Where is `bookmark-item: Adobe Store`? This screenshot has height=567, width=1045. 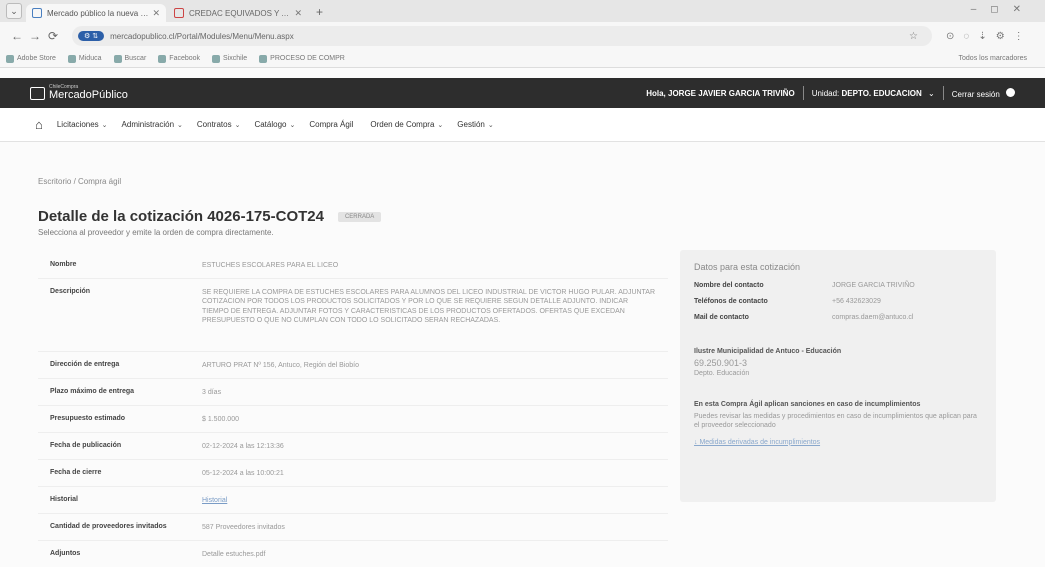 bookmark-item: Adobe Store is located at coordinates (31, 58).